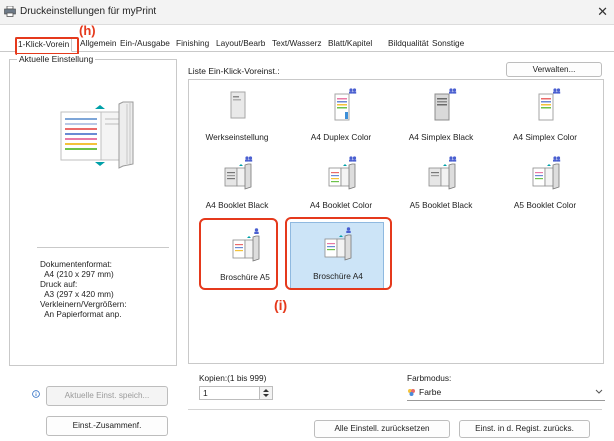 This screenshot has width=614, height=441. Describe the element at coordinates (59, 284) in the screenshot. I see `info-line: Druck auf:` at that location.